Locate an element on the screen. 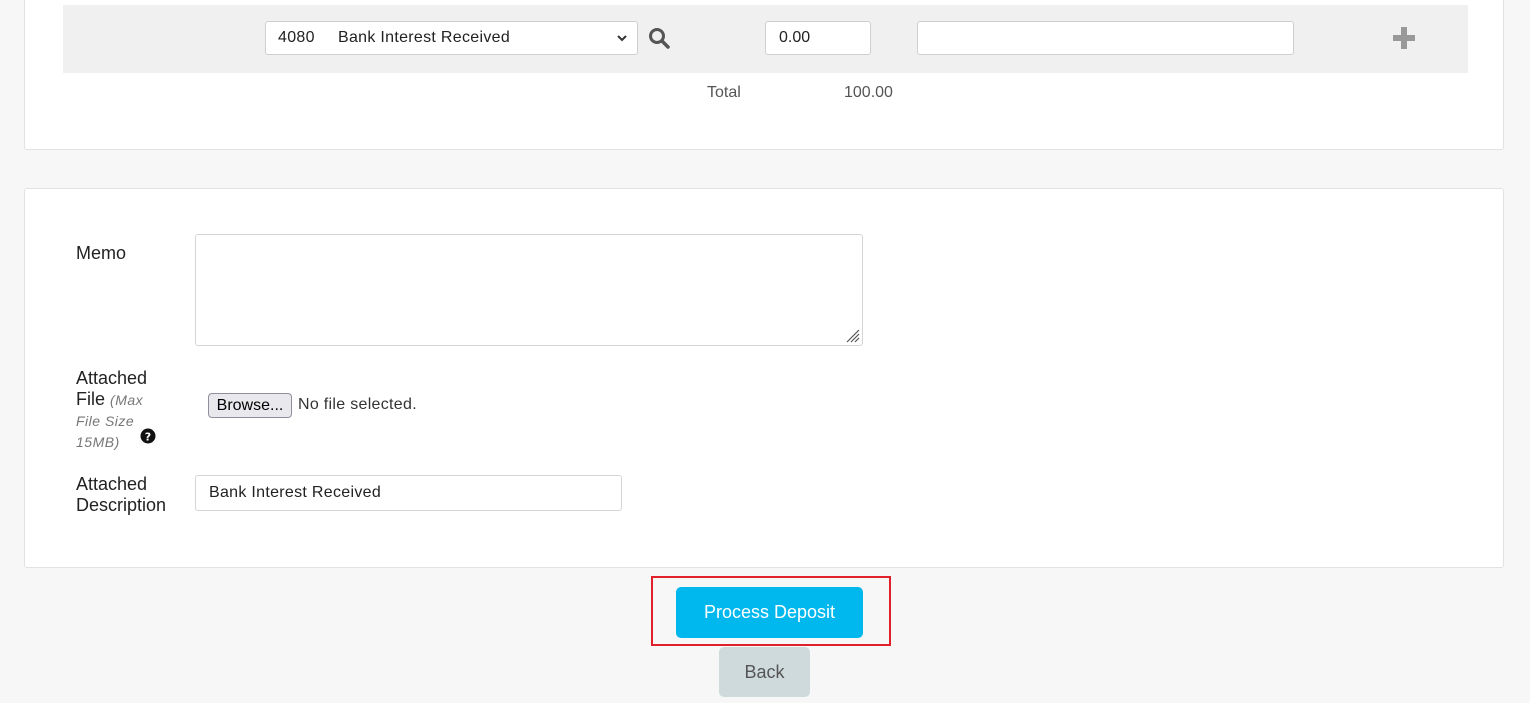 Image resolution: width=1530 pixels, height=703 pixels. resize-grip-icon is located at coordinates (852, 335).